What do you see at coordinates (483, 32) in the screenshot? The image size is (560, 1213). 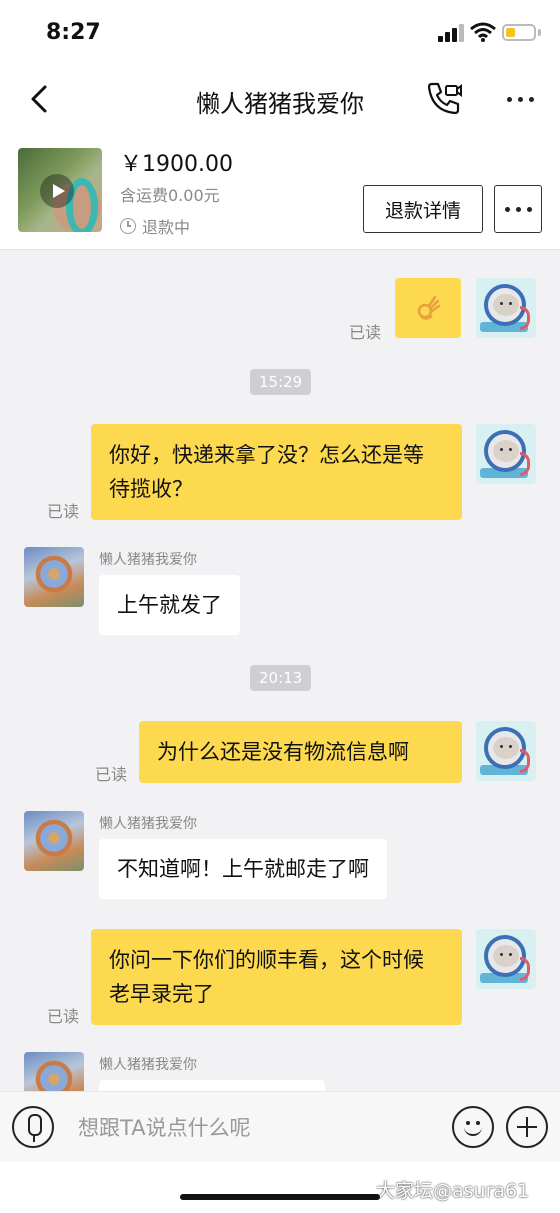 I see `wifi-icon` at bounding box center [483, 32].